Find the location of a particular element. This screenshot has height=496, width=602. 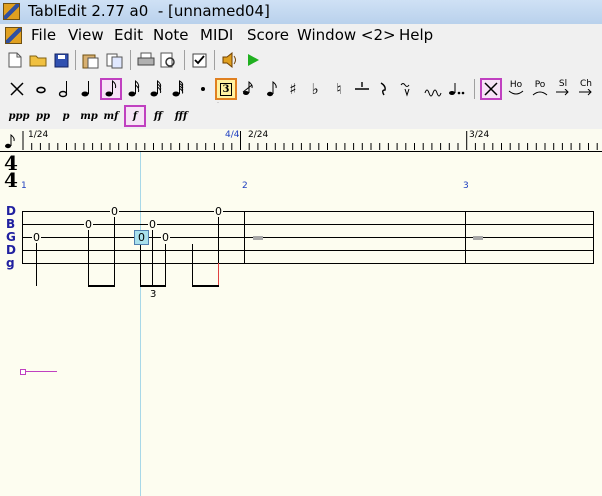

quarter-note-icon is located at coordinates (86, 89).